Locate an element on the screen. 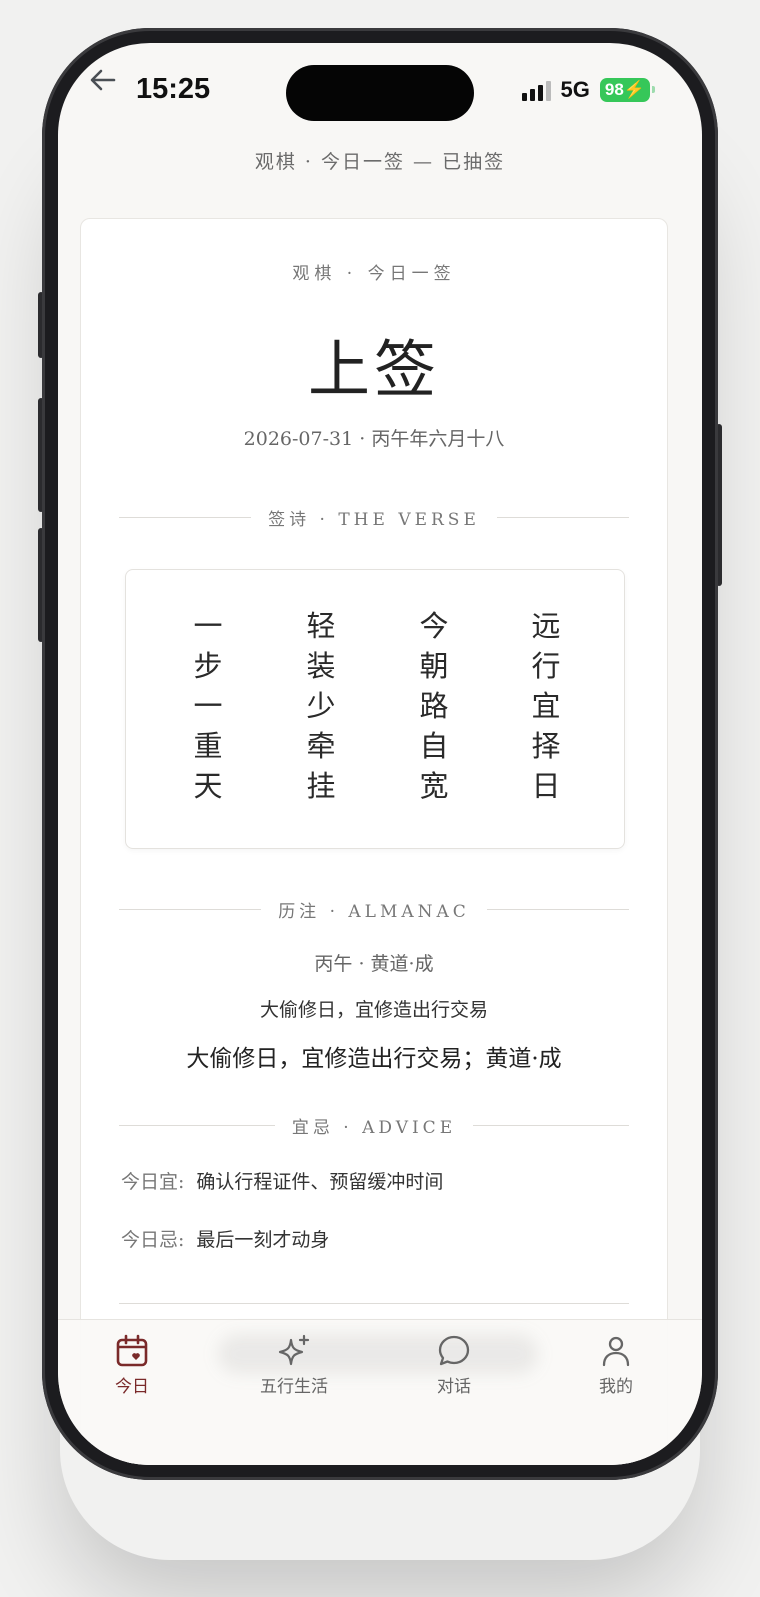 This screenshot has width=760, height=1597. advice-yi-value: 确认行程证件、预留缓冲时间 is located at coordinates (320, 1182).